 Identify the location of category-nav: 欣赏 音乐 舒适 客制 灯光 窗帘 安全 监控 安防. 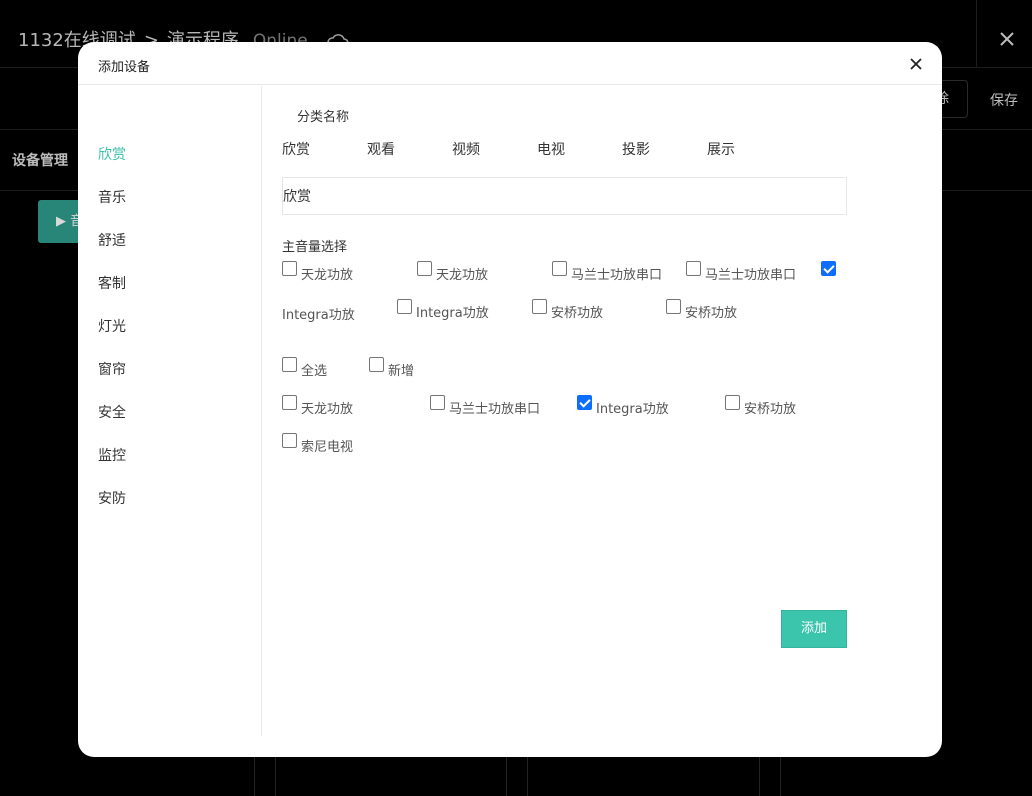
(170, 411).